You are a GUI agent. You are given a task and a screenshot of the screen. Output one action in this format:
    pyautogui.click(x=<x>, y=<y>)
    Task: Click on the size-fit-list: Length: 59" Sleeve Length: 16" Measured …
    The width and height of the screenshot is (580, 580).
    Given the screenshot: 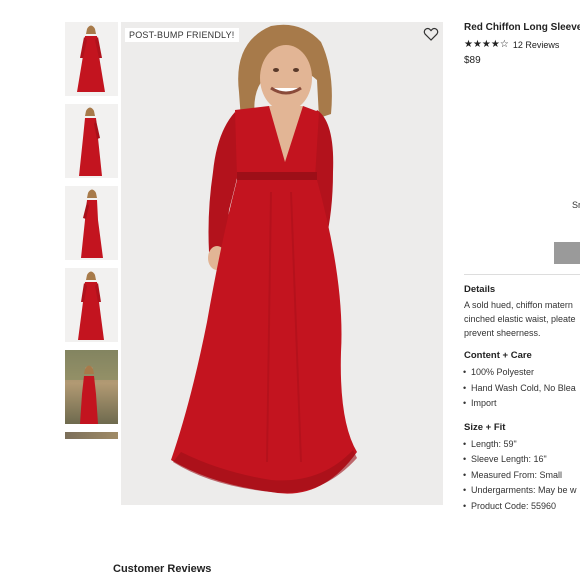 What is the action you would take?
    pyautogui.click(x=521, y=476)
    